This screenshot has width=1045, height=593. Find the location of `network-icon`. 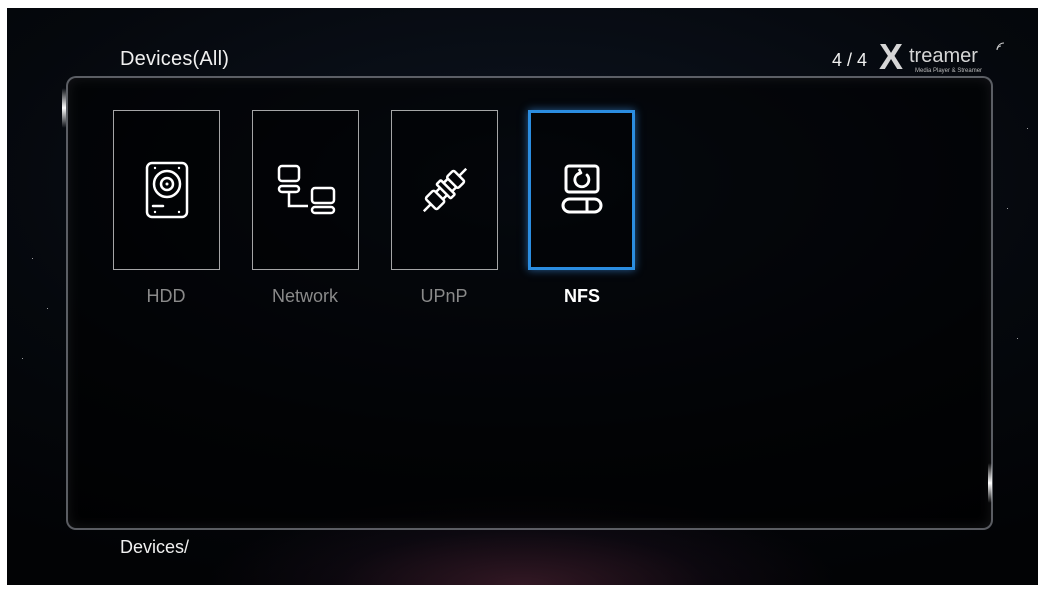

network-icon is located at coordinates (306, 189).